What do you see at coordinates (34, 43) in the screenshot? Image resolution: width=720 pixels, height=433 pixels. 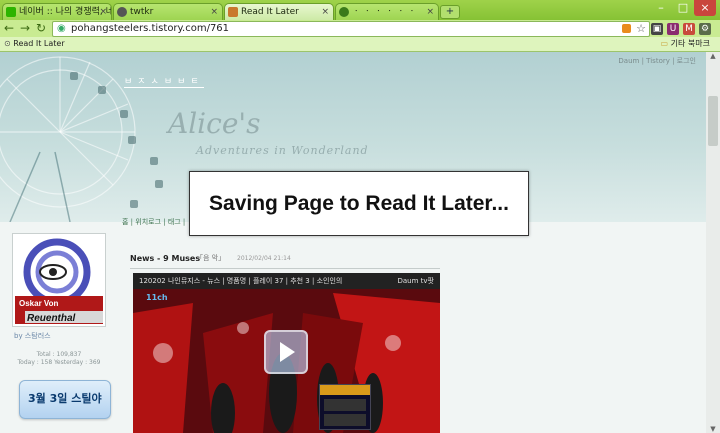 I see `bookmark-read-it-later: ⊙ Read It Later` at bounding box center [34, 43].